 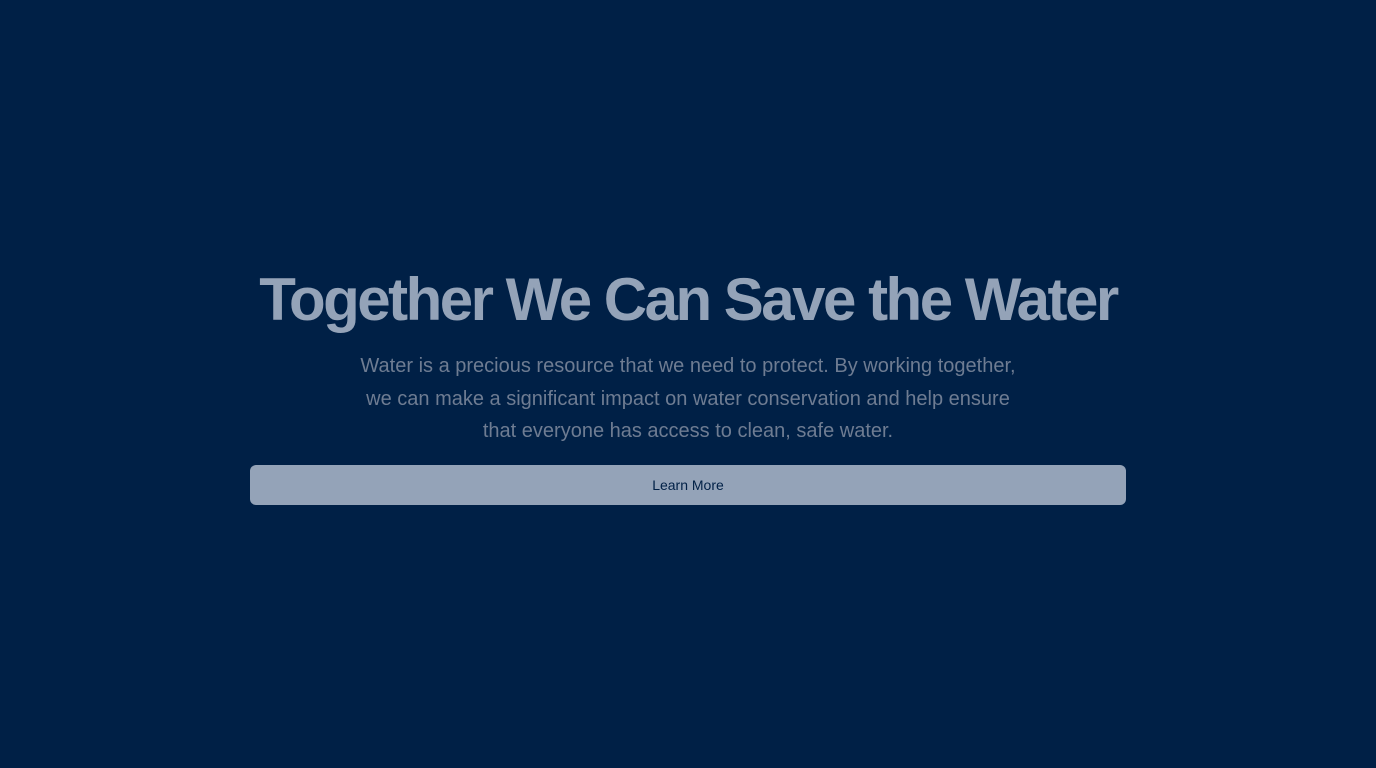 I want to click on hero-title: Together We Can Save the Water, so click(x=689, y=299).